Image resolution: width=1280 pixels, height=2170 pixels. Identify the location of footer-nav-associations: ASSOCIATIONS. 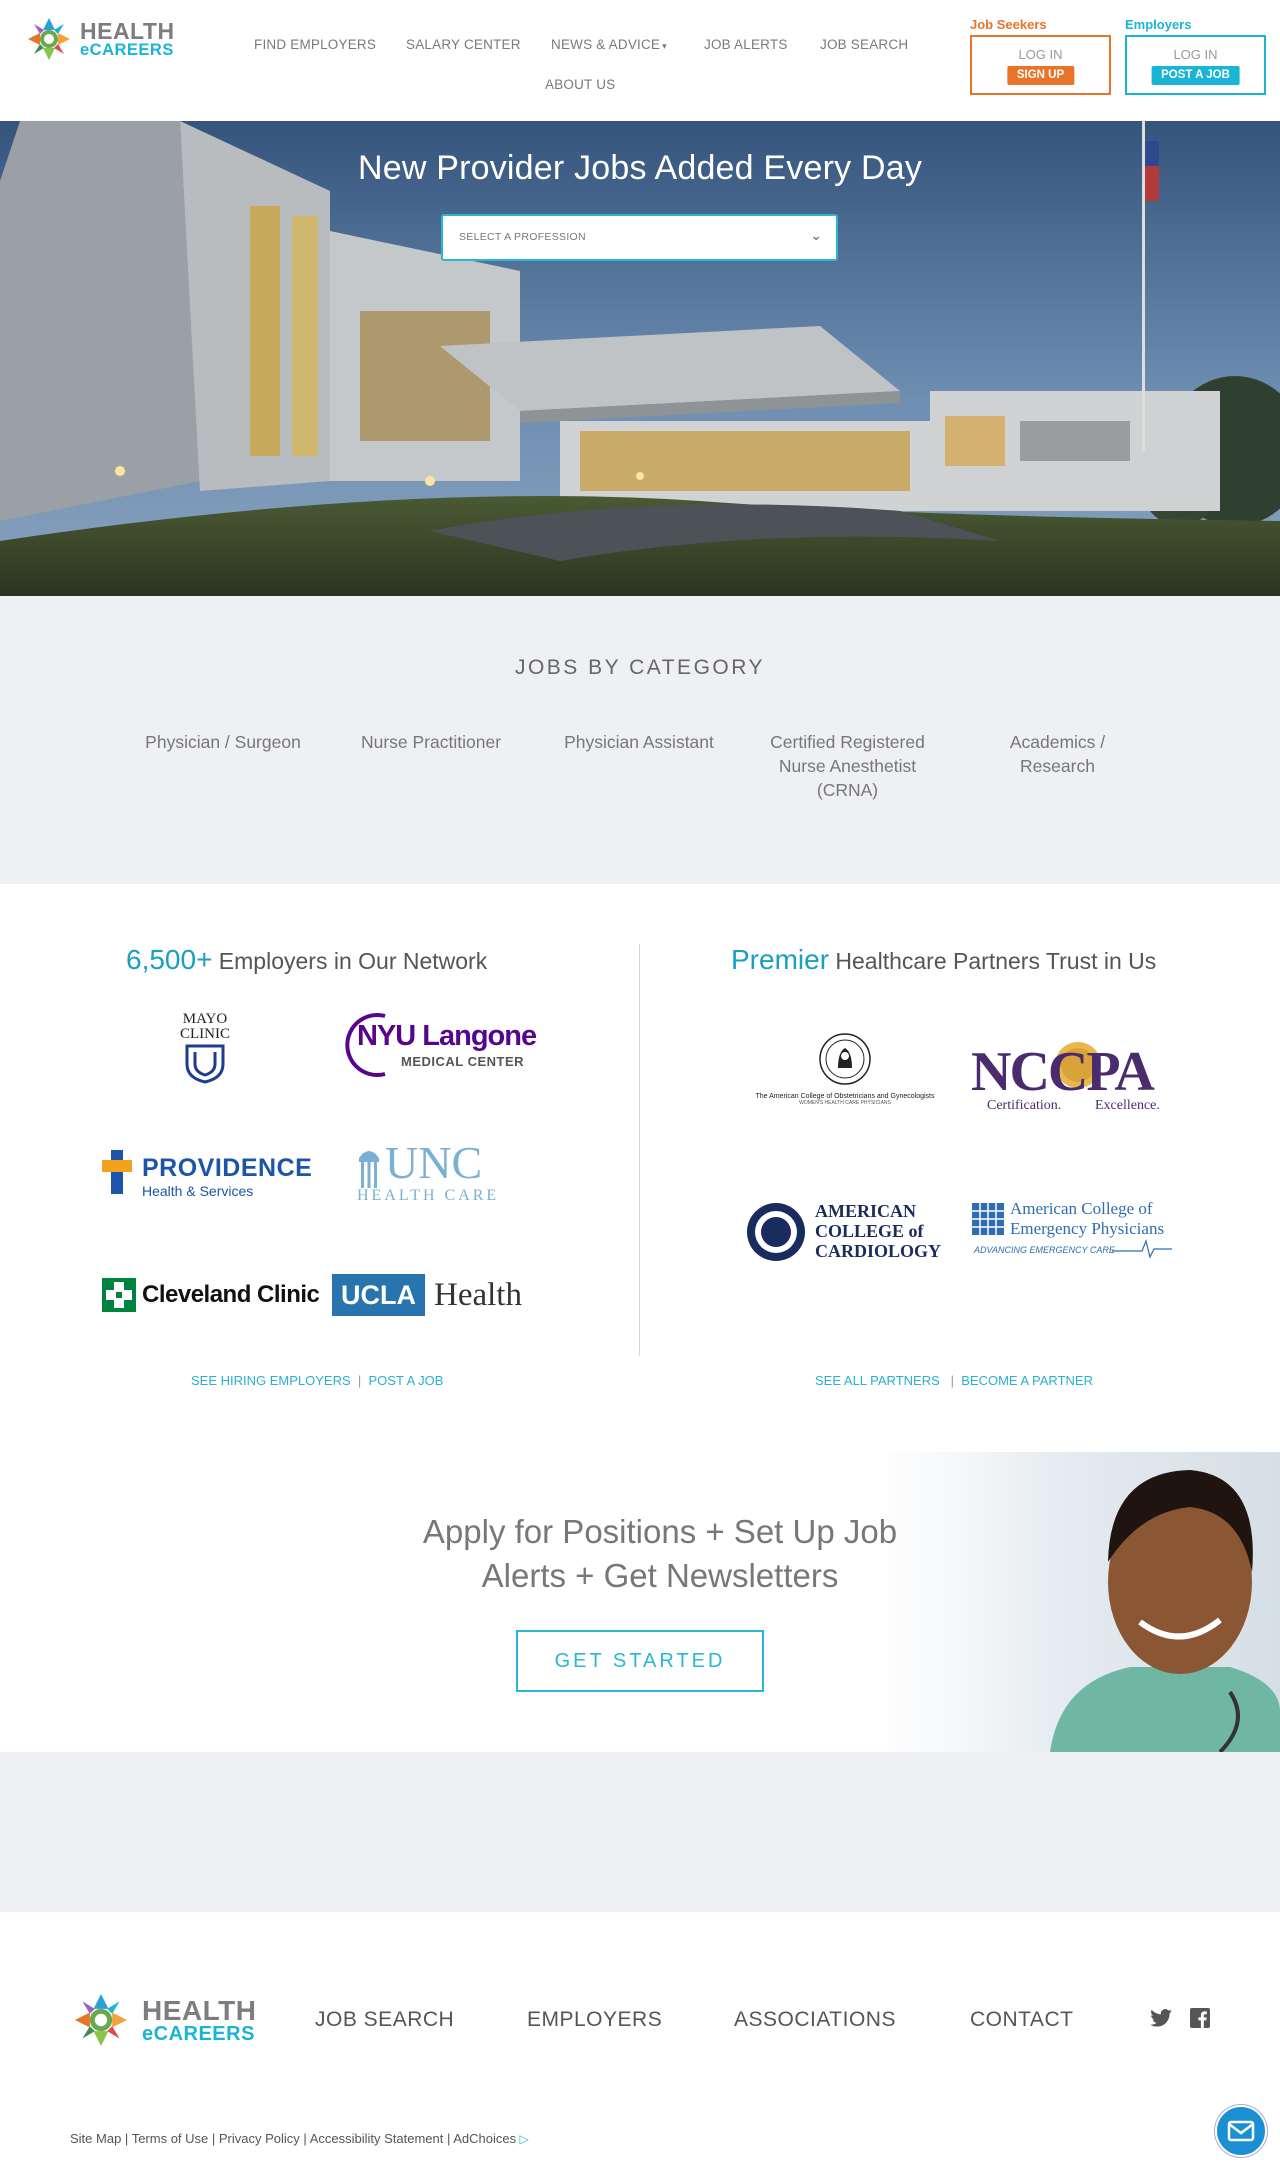
(815, 2020).